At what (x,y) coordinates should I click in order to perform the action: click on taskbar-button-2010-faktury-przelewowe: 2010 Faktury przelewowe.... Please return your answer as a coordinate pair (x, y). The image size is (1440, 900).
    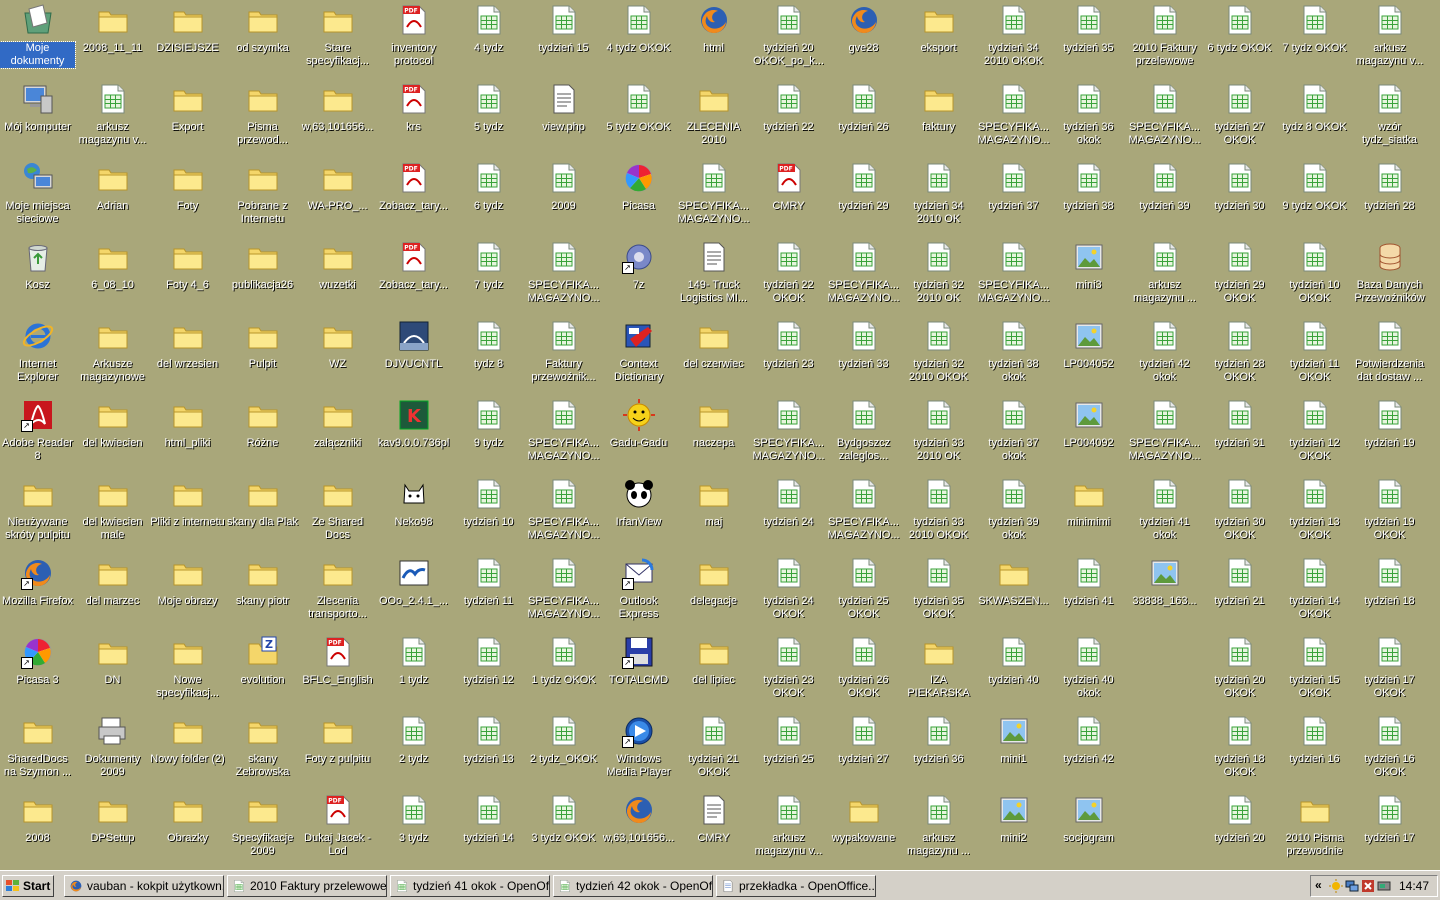
    Looking at the image, I should click on (307, 886).